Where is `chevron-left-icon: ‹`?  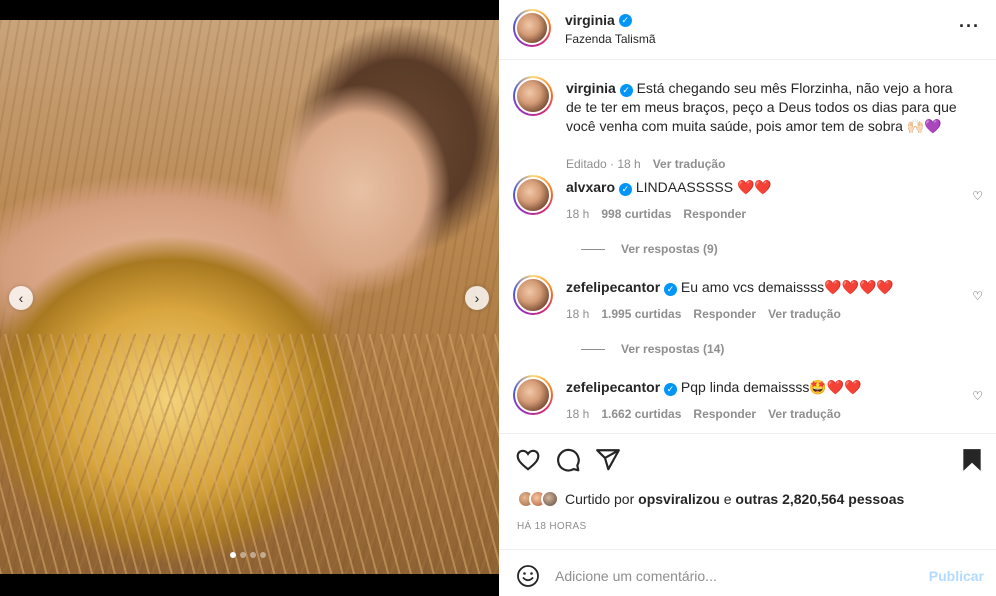
chevron-left-icon: ‹ is located at coordinates (21, 298).